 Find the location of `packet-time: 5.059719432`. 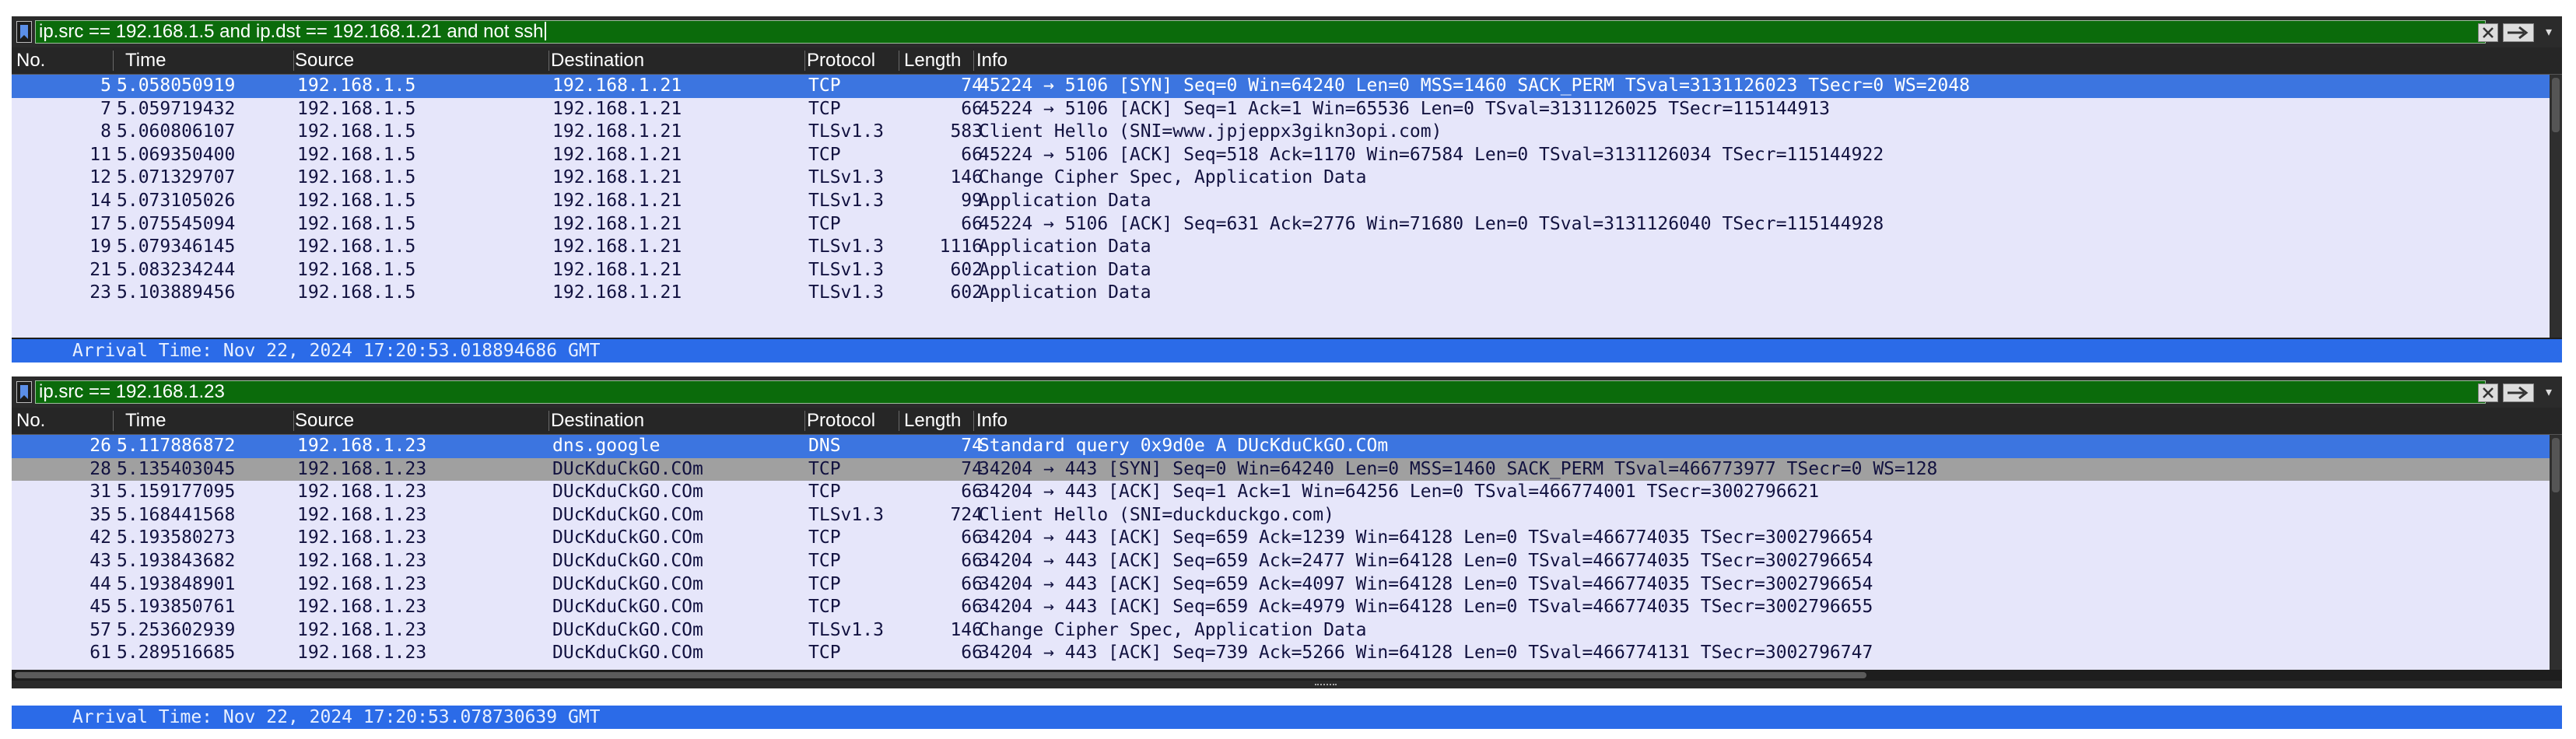

packet-time: 5.059719432 is located at coordinates (176, 108).